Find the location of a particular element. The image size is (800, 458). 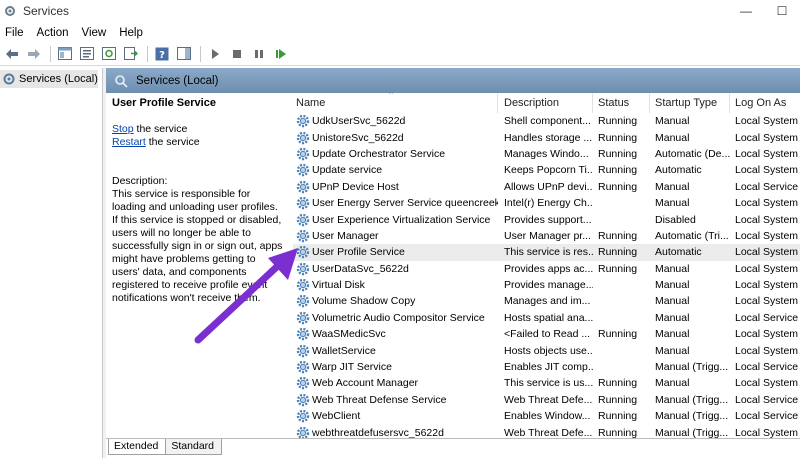

menu-bar: File Action View Help is located at coordinates (400, 33).